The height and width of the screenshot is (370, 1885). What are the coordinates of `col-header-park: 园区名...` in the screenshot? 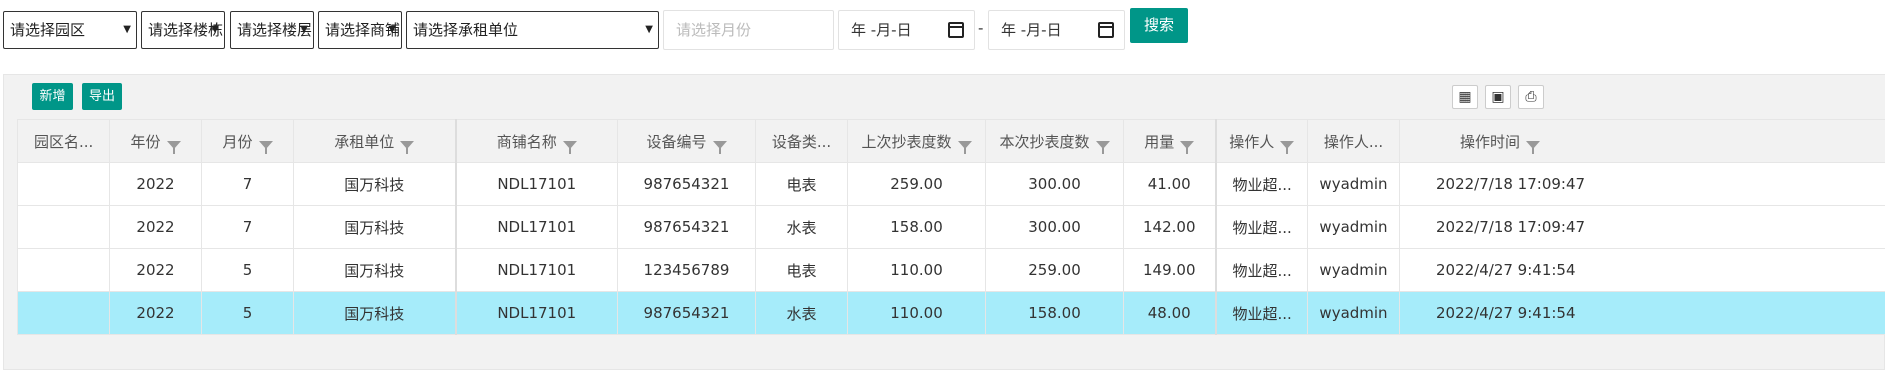 It's located at (63, 141).